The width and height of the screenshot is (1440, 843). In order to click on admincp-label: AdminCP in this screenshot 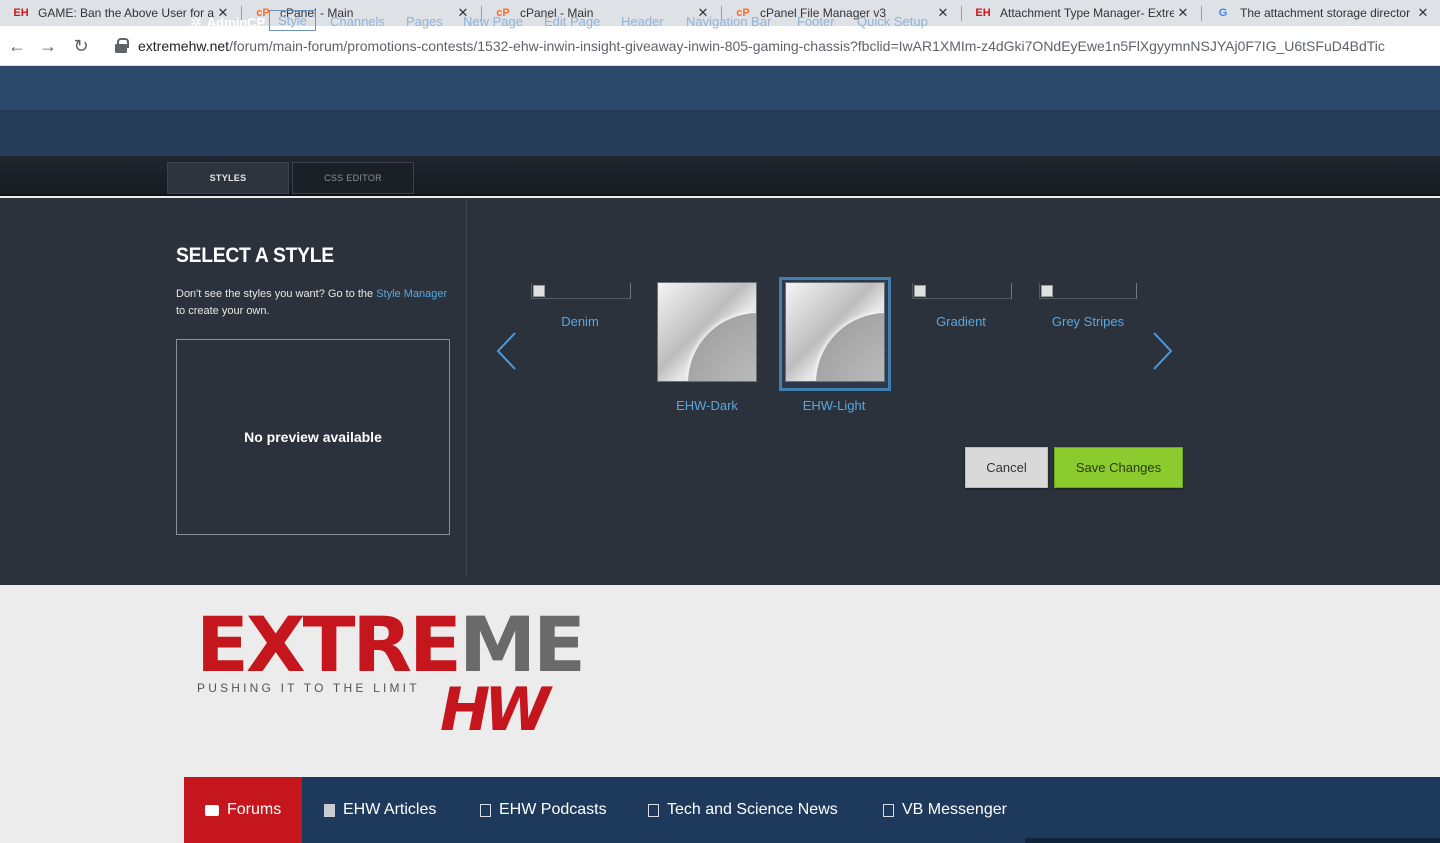, I will do `click(236, 22)`.